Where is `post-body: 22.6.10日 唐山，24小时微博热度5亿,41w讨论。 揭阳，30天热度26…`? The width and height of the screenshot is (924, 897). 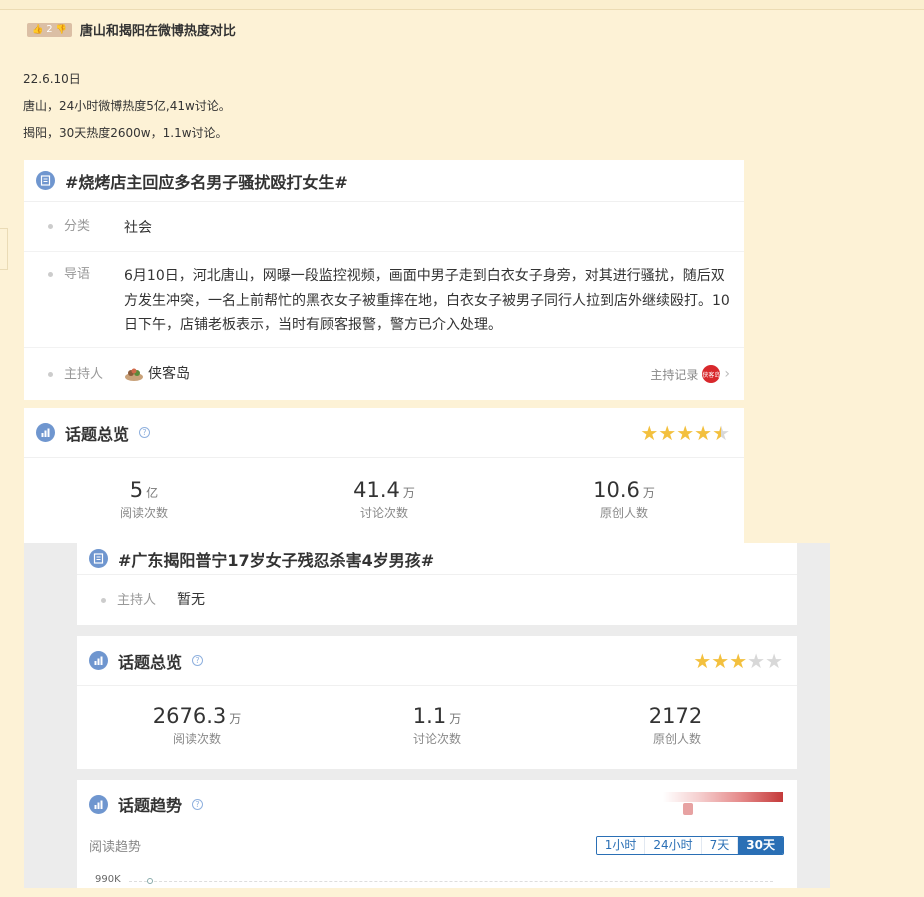
post-body: 22.6.10日 唐山，24小时微博热度5亿,41w讨论。 揭阳，30天热度26… is located at coordinates (127, 106).